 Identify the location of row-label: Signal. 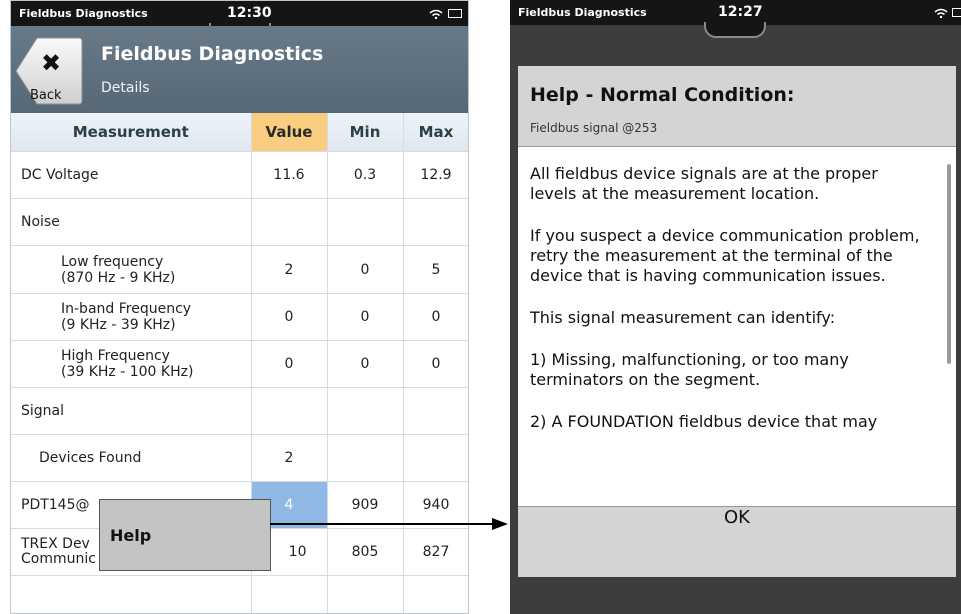
(131, 411).